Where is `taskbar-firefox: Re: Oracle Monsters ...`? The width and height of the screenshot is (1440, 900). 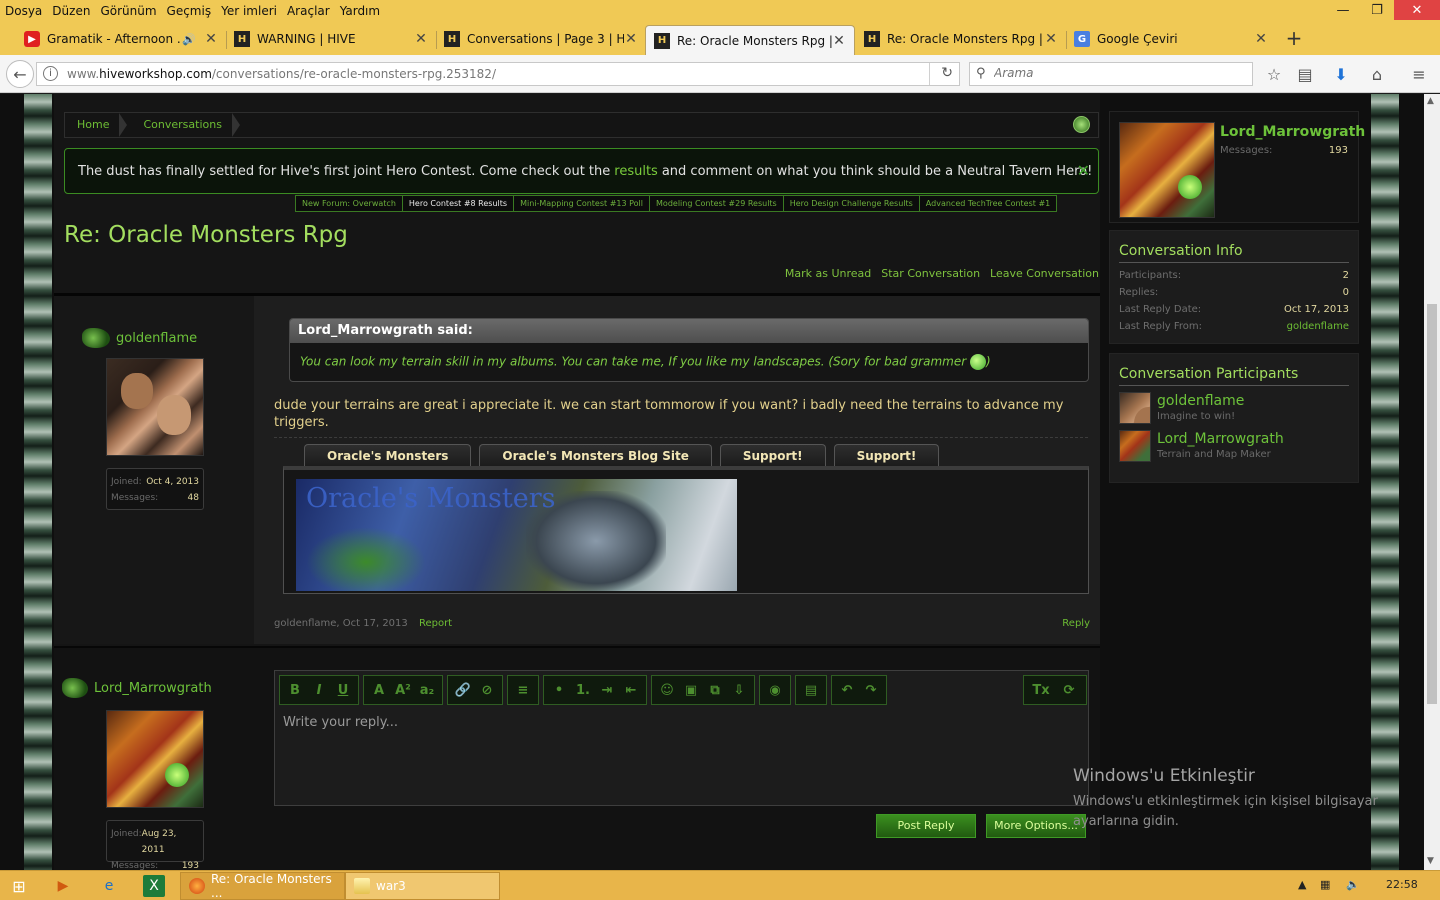
taskbar-firefox: Re: Oracle Monsters ... is located at coordinates (262, 886).